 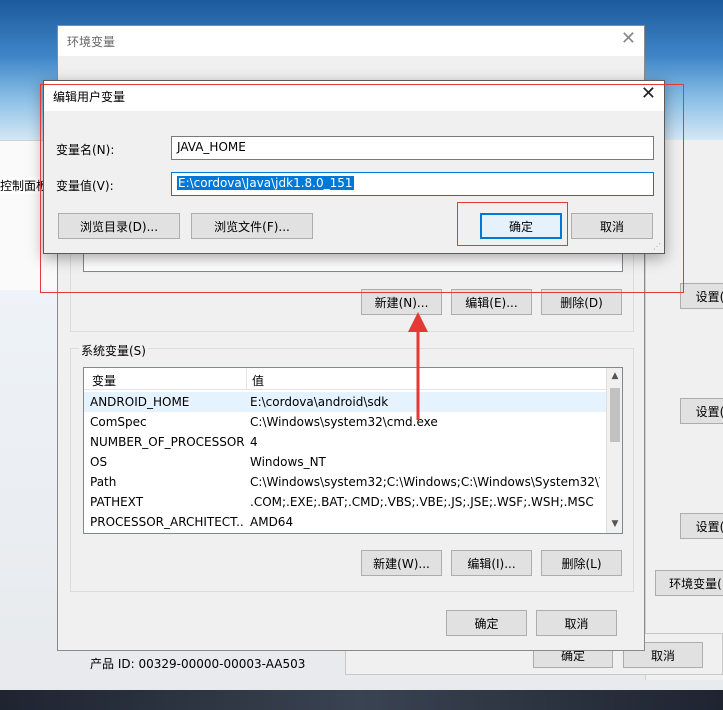 What do you see at coordinates (361, 700) in the screenshot?
I see `desktop-bottom-strip` at bounding box center [361, 700].